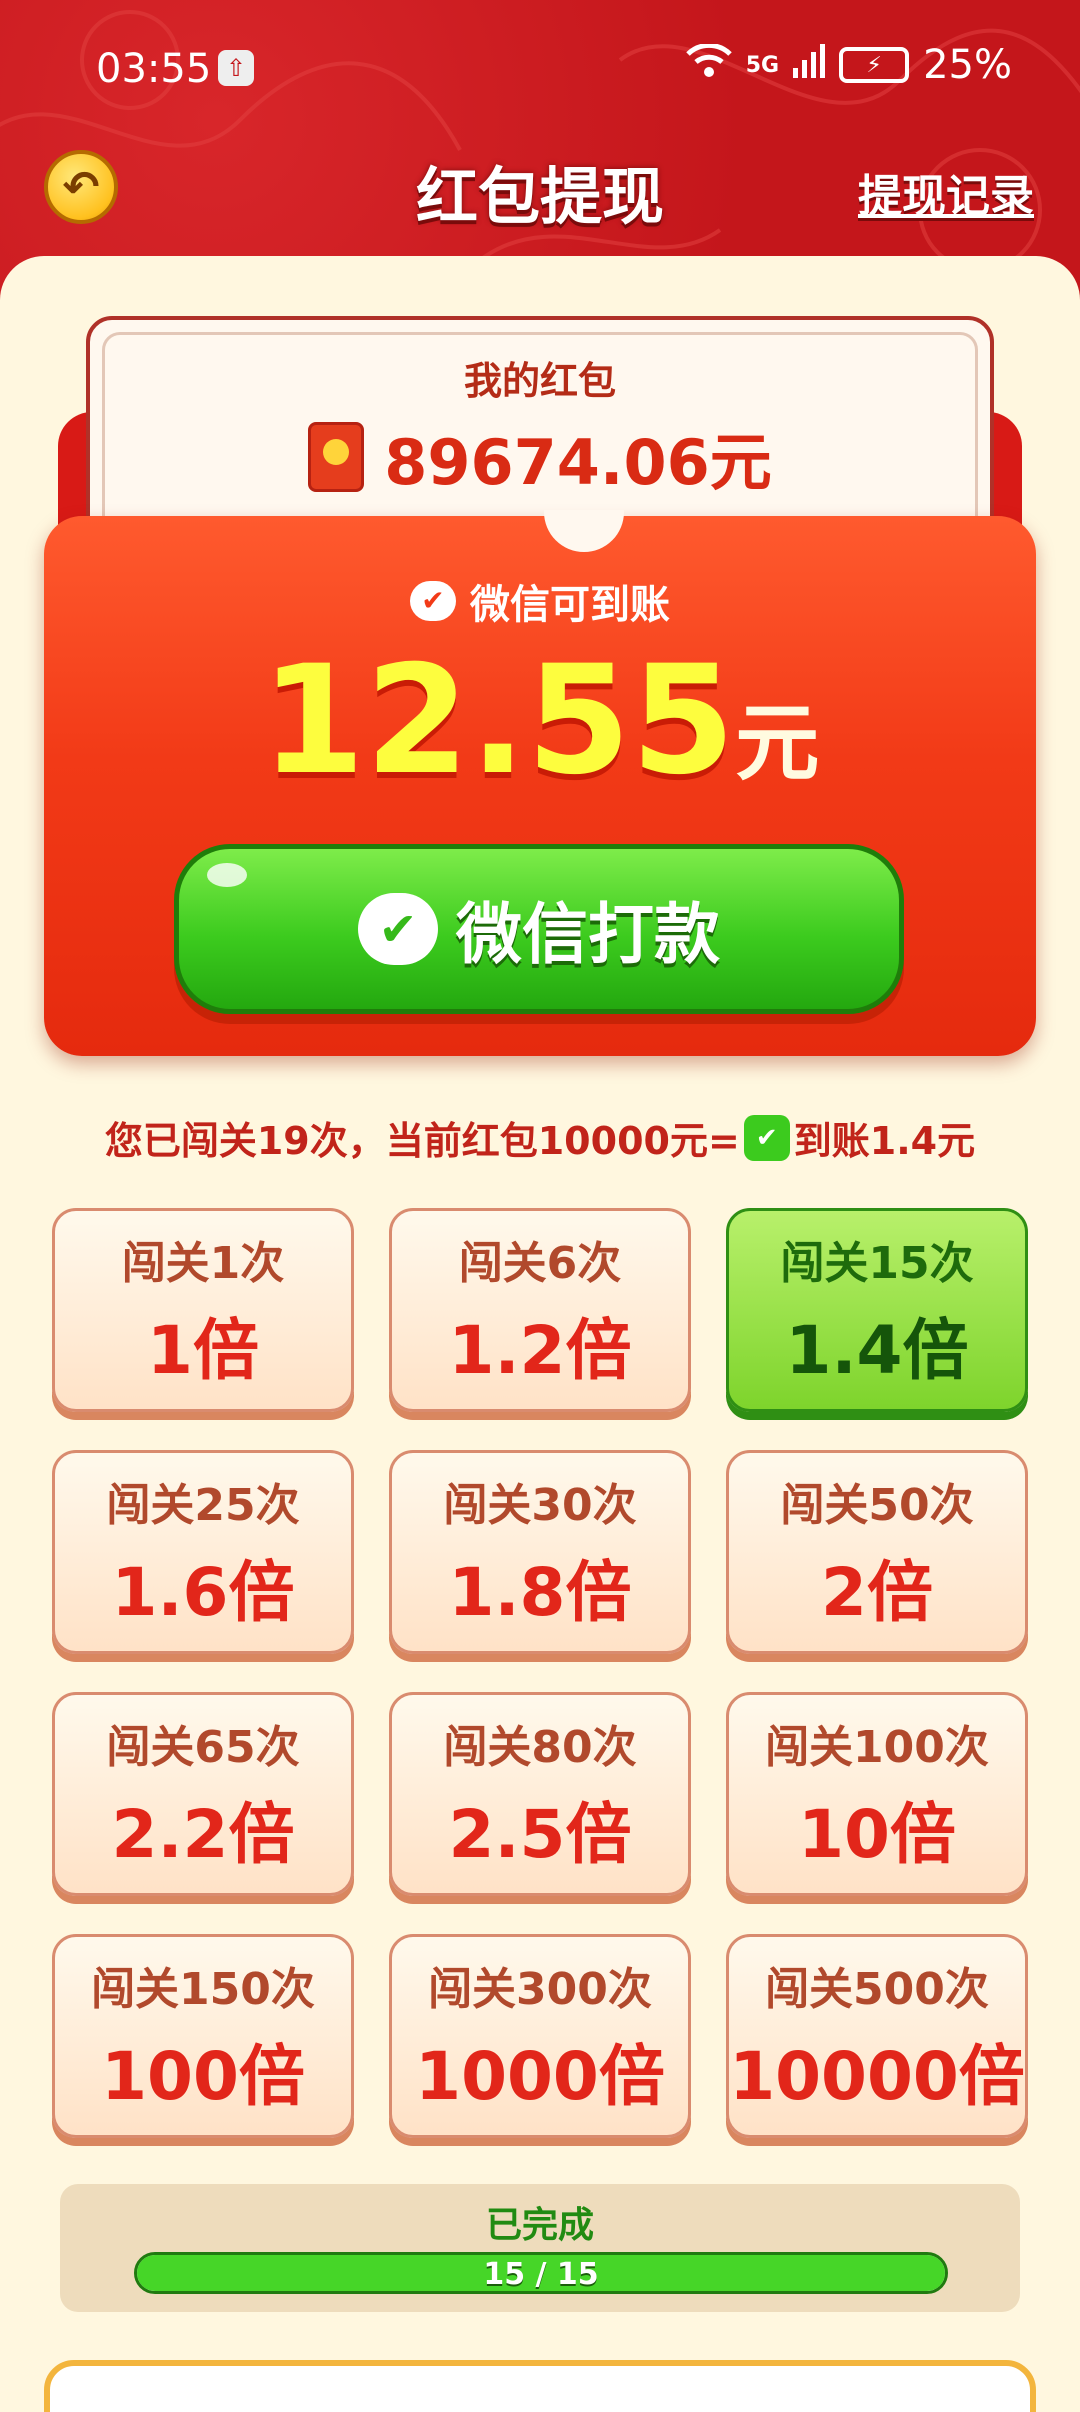  I want to click on tier-tile: 闯关500次 10000倍, so click(877, 2036).